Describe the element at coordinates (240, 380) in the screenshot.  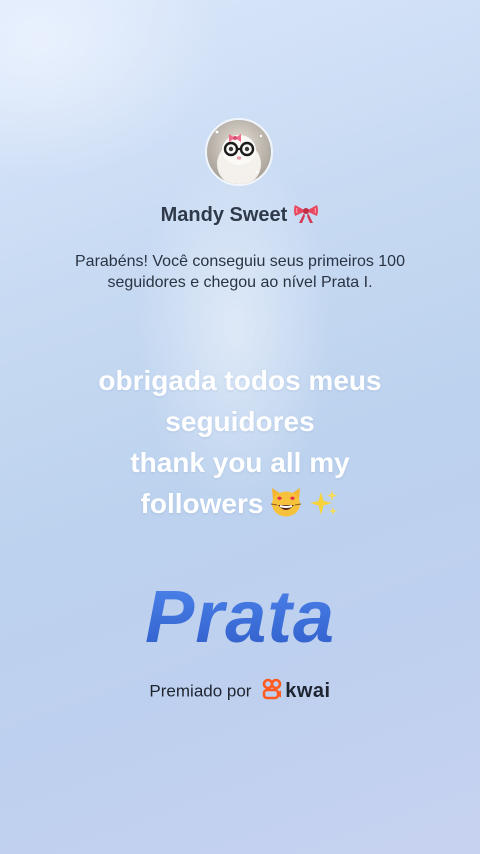
I see `caption-line-1: obrigada todos meus` at that location.